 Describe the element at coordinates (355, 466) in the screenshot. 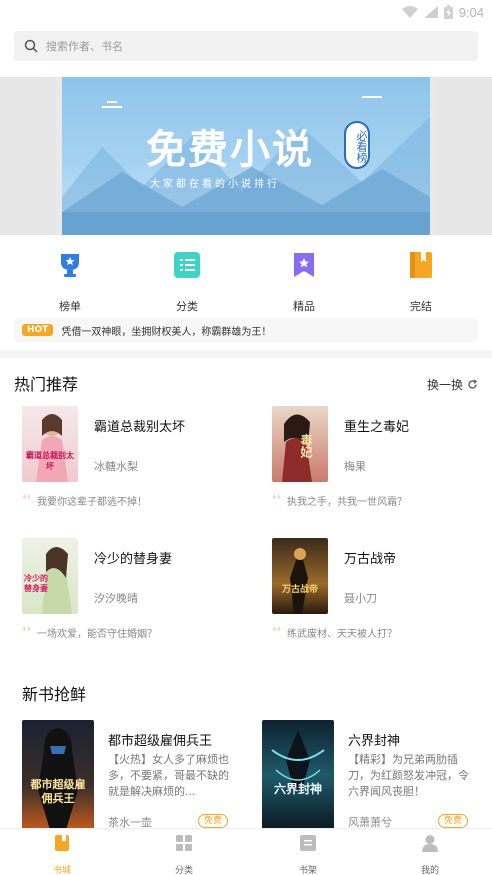

I see `book-author: 梅果` at that location.